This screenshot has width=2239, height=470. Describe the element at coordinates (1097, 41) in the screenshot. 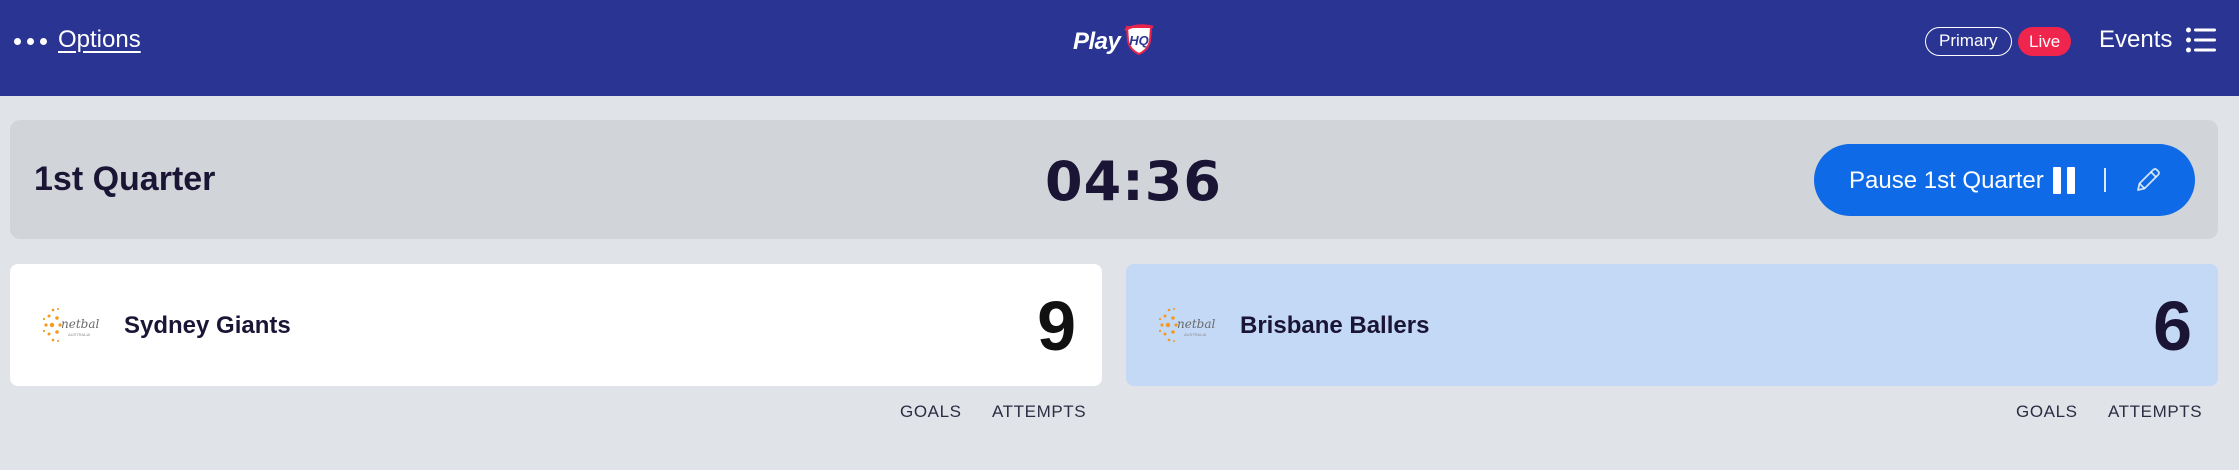

I see `logo-text: Play` at that location.